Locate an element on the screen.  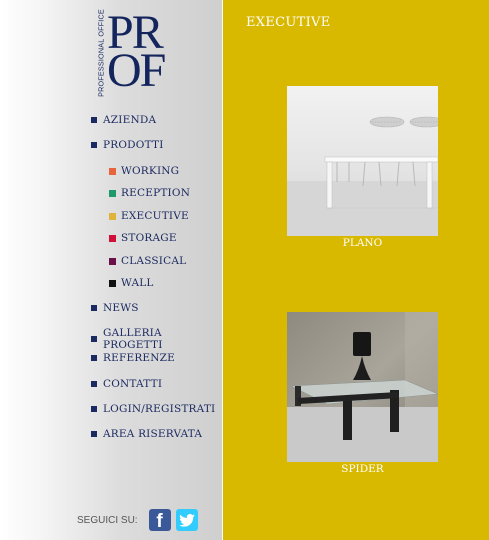
nav-item-area-riservata: AREA RISERVATA is located at coordinates (146, 434).